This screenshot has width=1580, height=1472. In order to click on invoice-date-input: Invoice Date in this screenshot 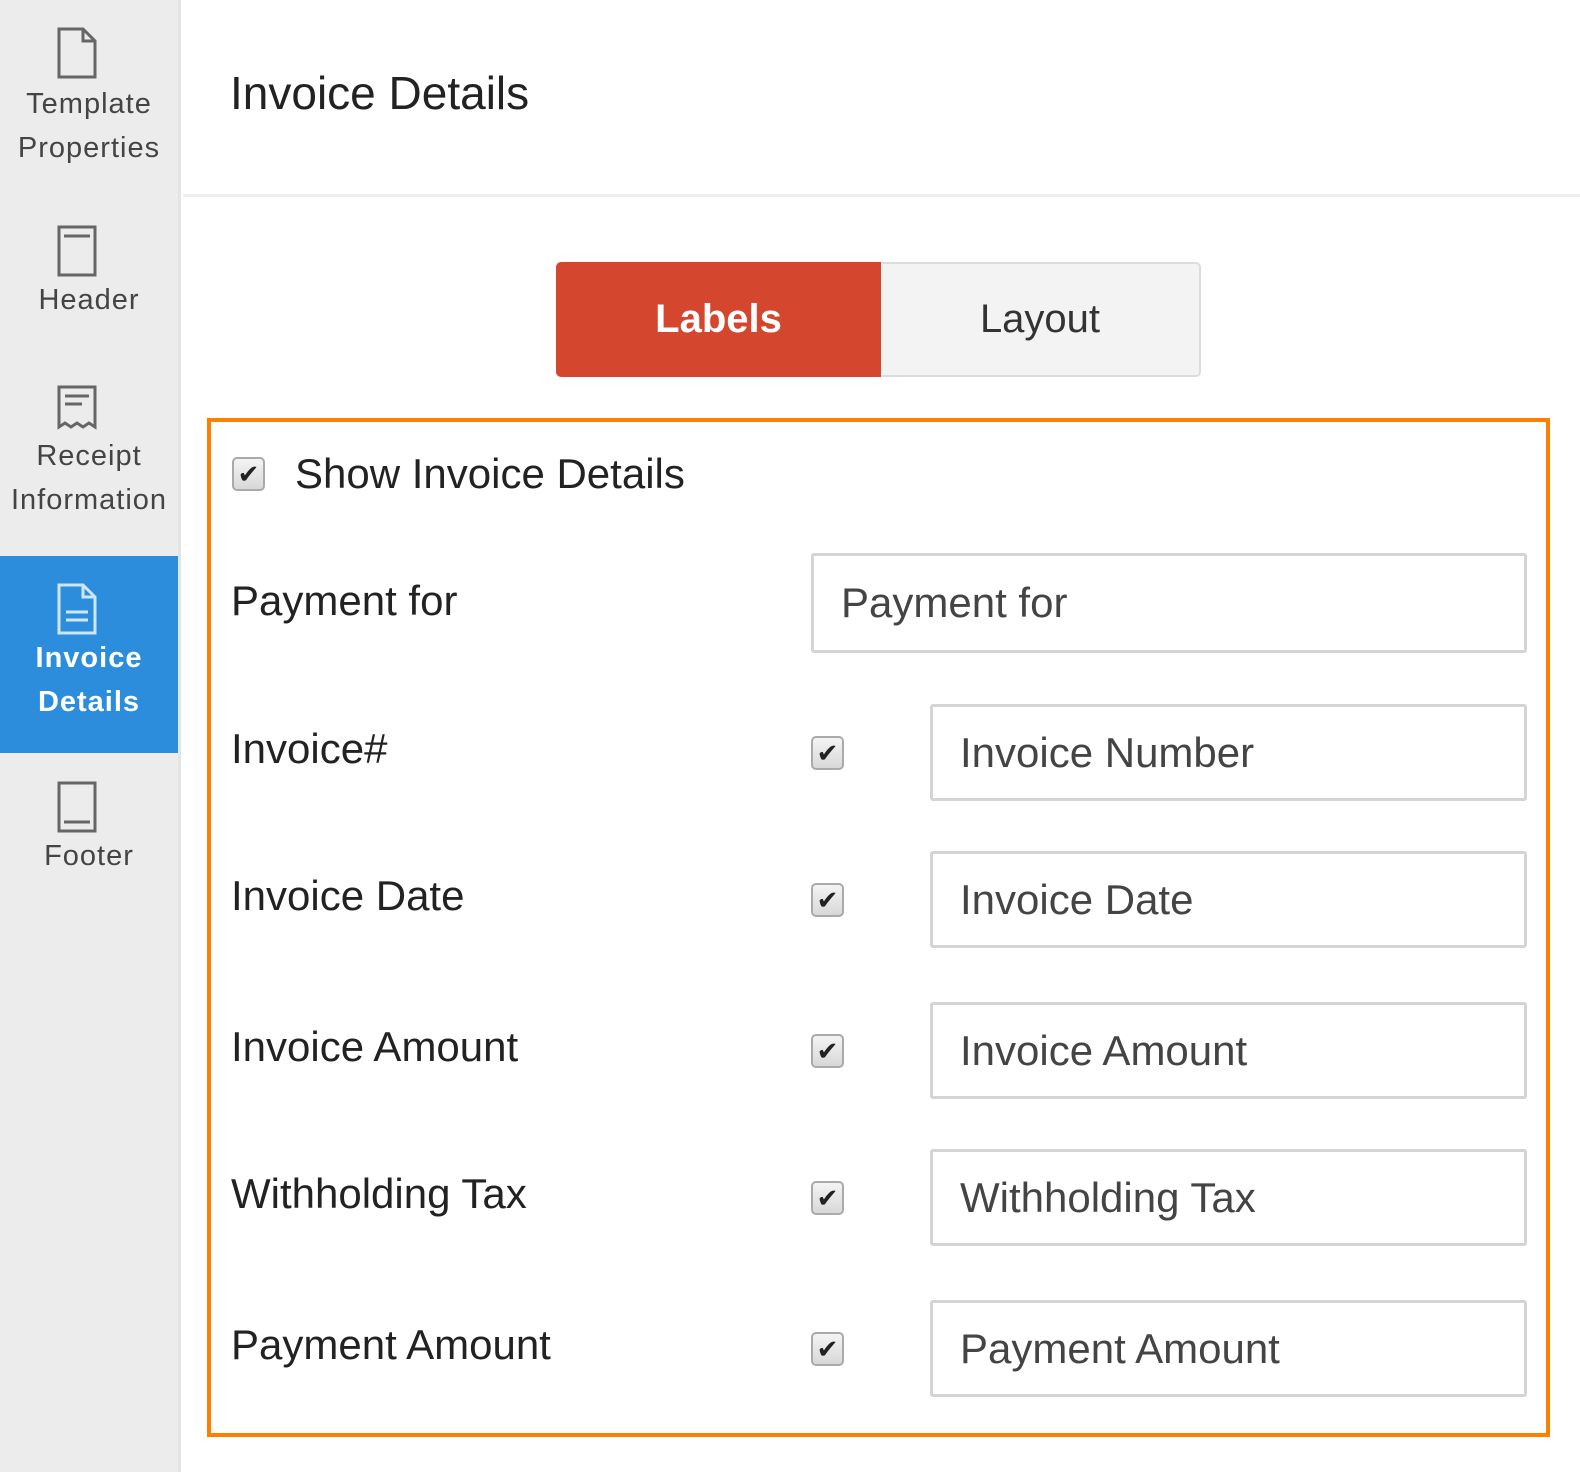, I will do `click(1228, 899)`.